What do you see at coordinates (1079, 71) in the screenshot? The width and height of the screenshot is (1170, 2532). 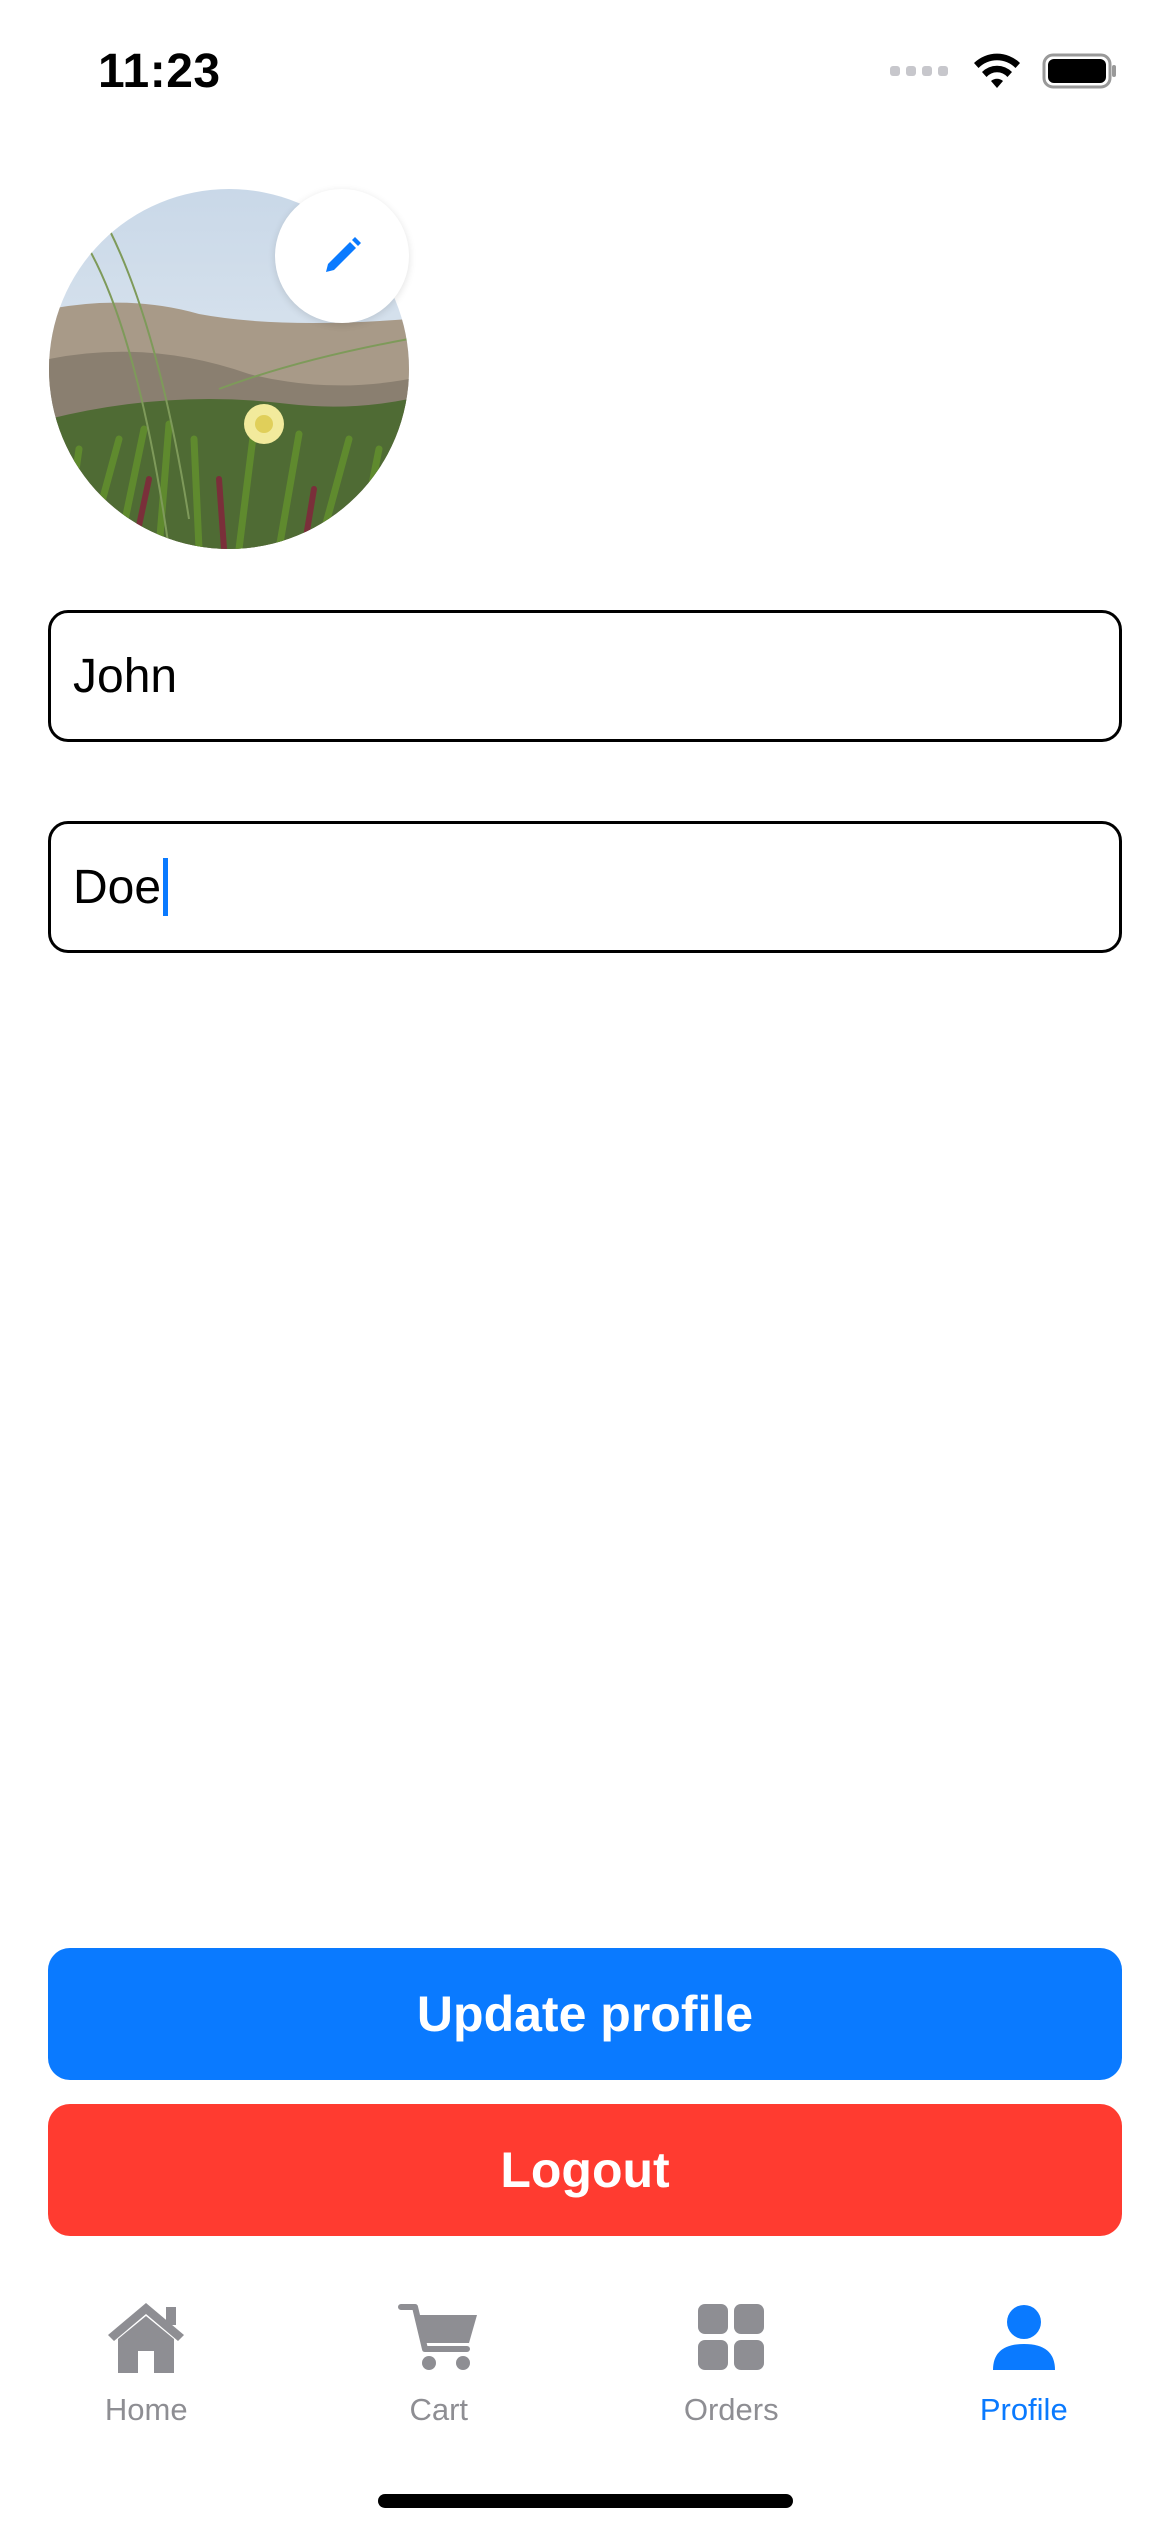 I see `battery-icon` at bounding box center [1079, 71].